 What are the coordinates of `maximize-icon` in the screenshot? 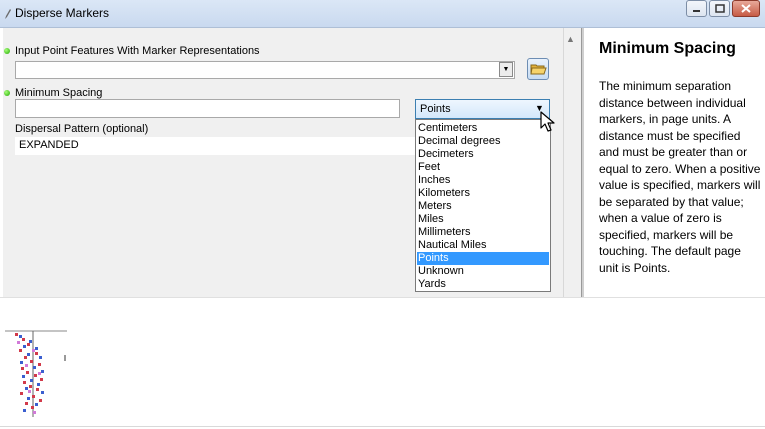 It's located at (720, 8).